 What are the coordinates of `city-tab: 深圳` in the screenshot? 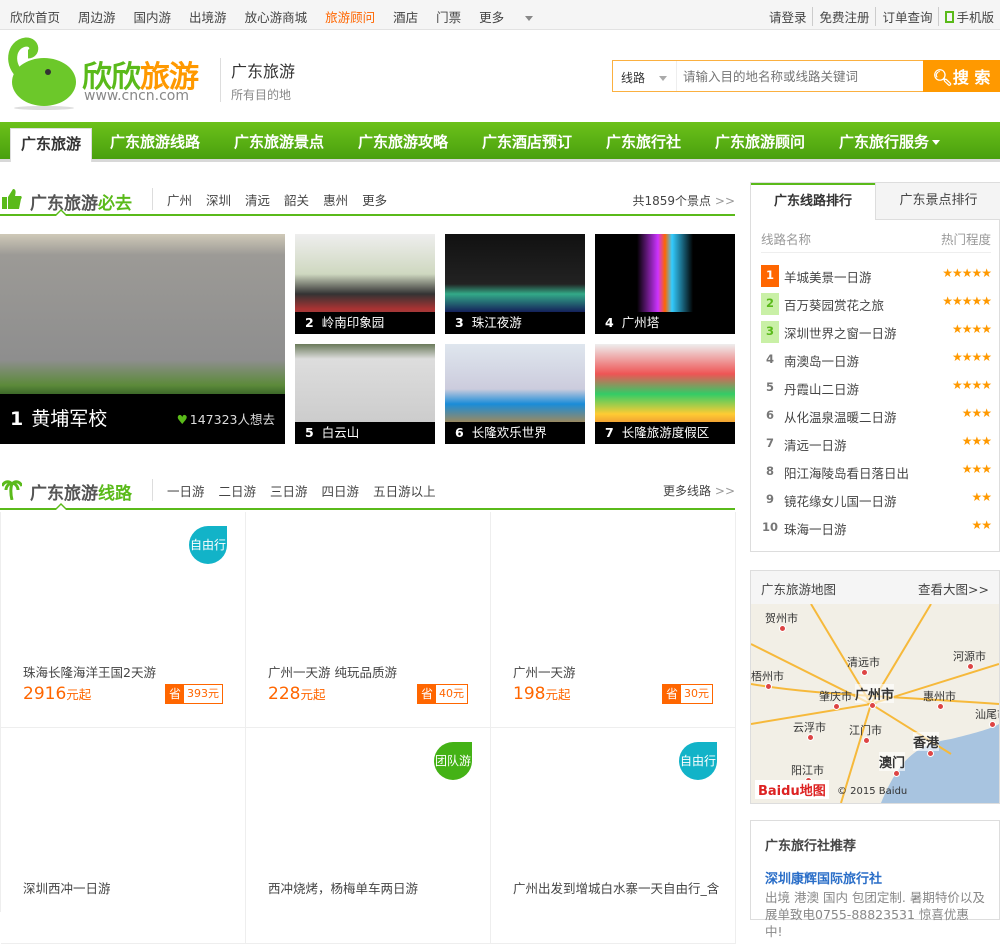 It's located at (218, 199).